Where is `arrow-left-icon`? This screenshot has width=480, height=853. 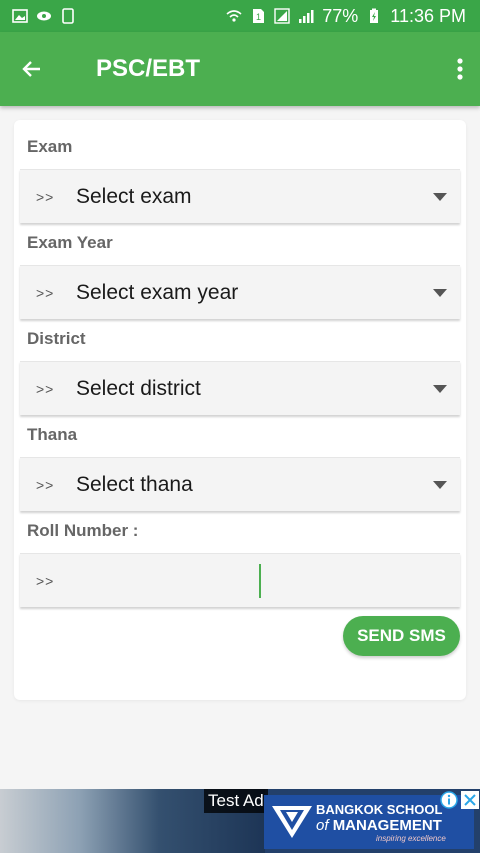 arrow-left-icon is located at coordinates (31, 69).